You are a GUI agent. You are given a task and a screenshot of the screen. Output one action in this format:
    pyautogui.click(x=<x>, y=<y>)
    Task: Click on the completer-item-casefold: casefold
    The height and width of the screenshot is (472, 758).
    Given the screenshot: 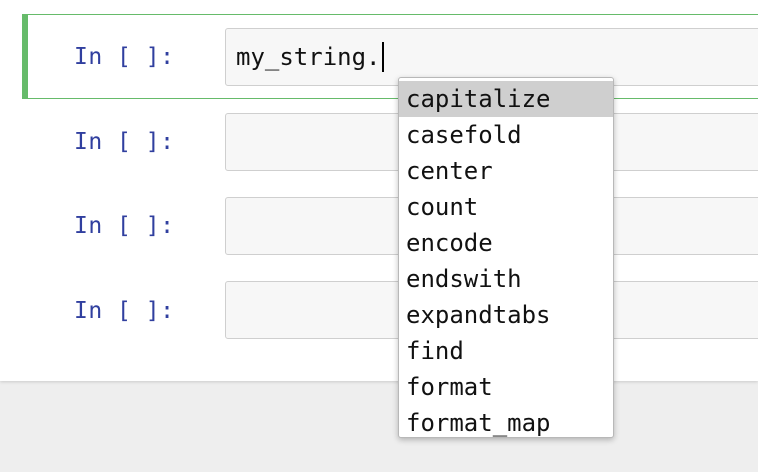 What is the action you would take?
    pyautogui.click(x=506, y=135)
    